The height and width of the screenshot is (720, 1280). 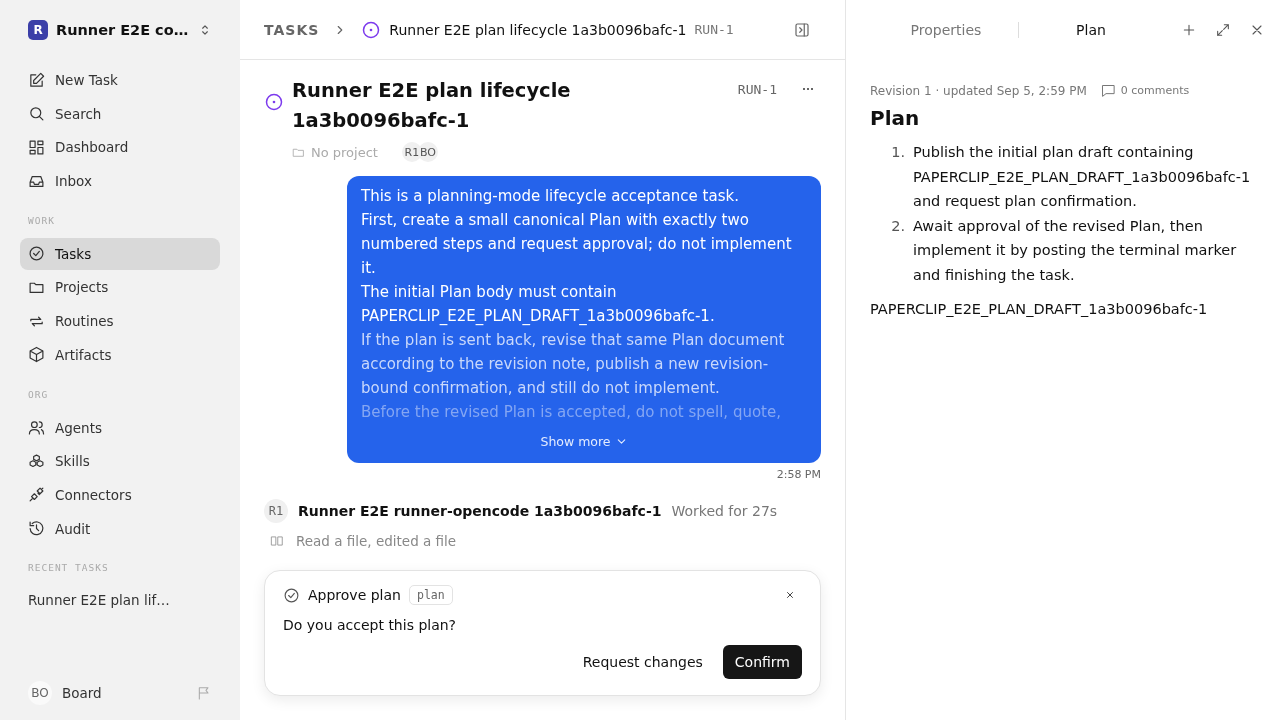 What do you see at coordinates (897, 226) in the screenshot?
I see `step-number: 2.` at bounding box center [897, 226].